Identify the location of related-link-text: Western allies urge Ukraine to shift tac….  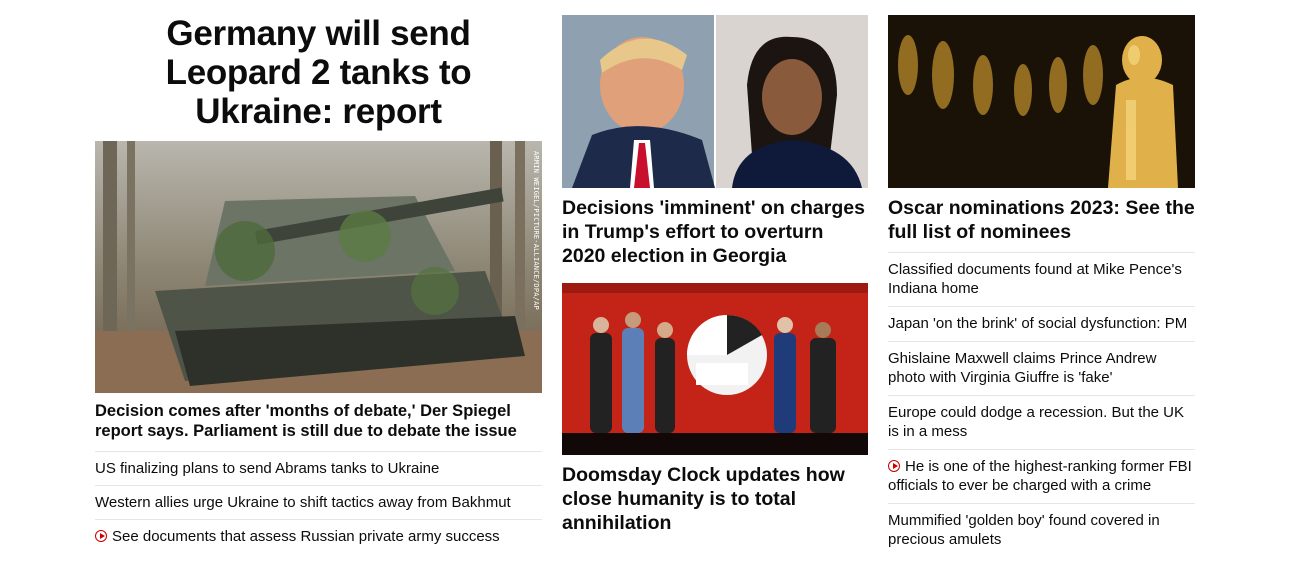
(303, 502).